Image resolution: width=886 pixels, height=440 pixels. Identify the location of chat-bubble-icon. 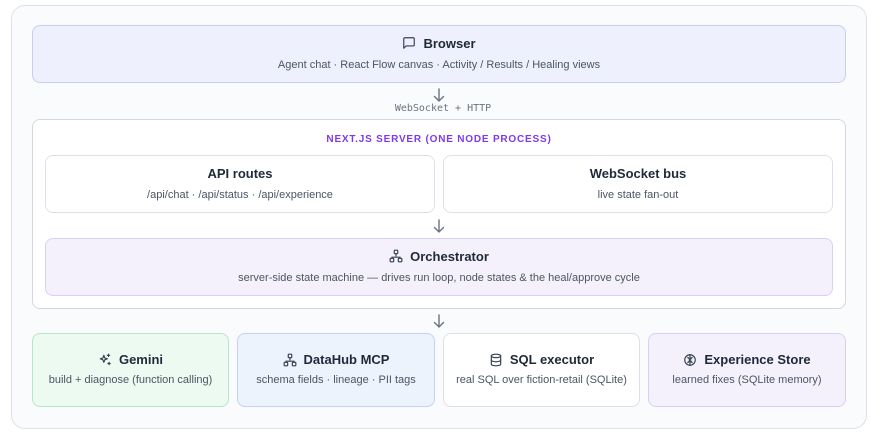
(409, 43).